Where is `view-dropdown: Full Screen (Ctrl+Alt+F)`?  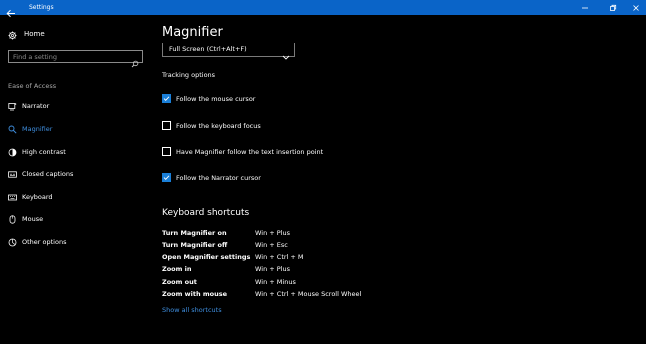 view-dropdown: Full Screen (Ctrl+Alt+F) is located at coordinates (228, 51).